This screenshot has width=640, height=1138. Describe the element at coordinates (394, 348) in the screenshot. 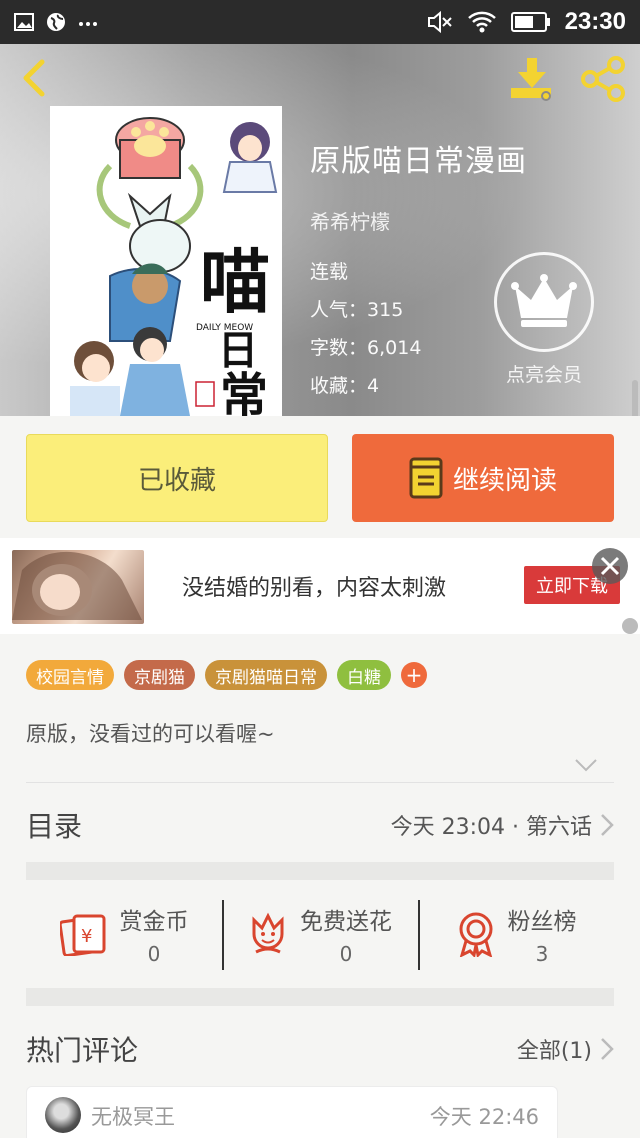

I see `word-count-value: 6,014` at that location.